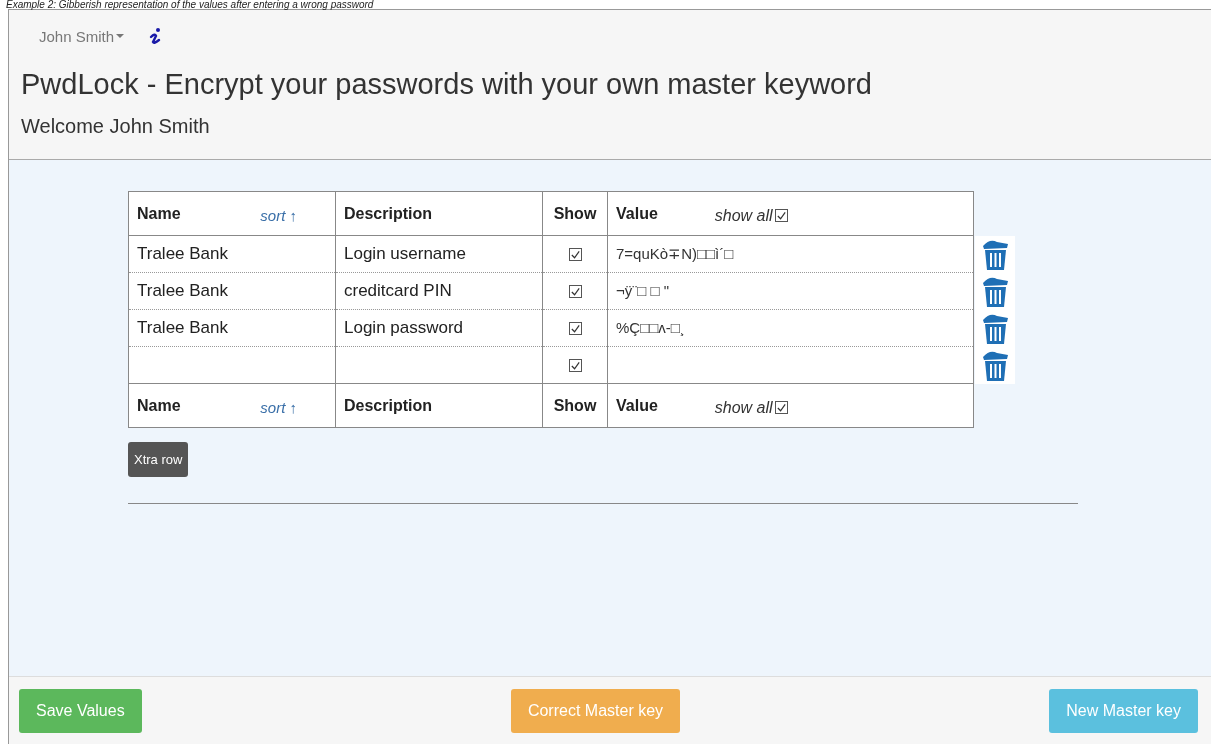 Image resolution: width=1211 pixels, height=744 pixels. I want to click on table-cell: Login username, so click(405, 253).